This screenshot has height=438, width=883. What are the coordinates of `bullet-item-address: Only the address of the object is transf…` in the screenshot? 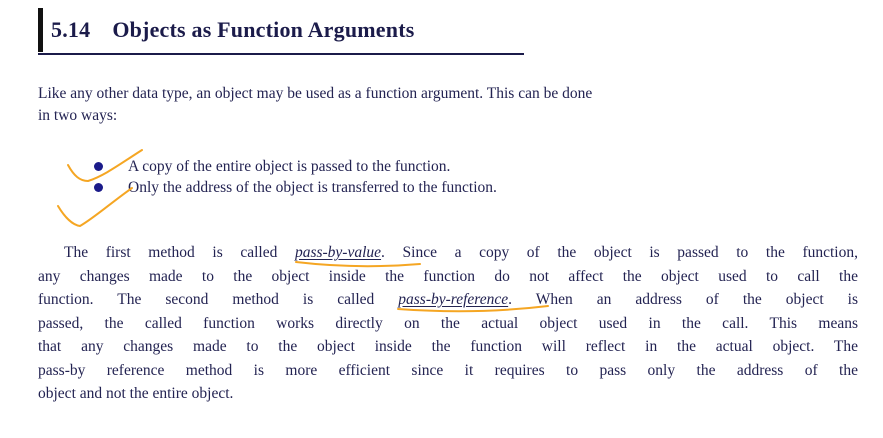 It's located at (440, 187).